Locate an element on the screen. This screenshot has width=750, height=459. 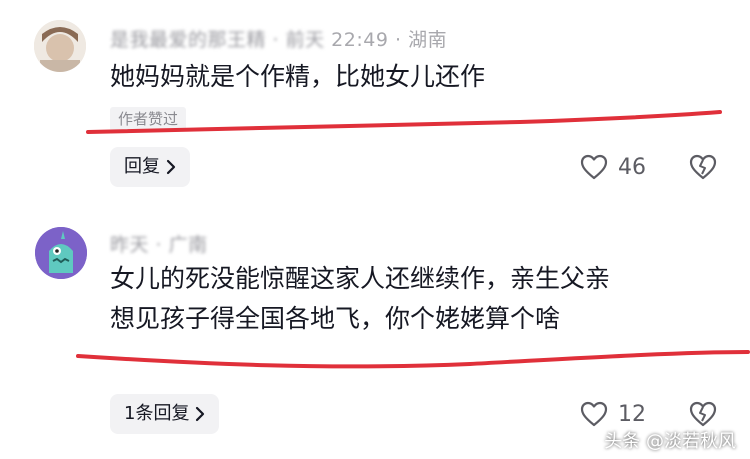
like-button: 46 is located at coordinates (613, 167).